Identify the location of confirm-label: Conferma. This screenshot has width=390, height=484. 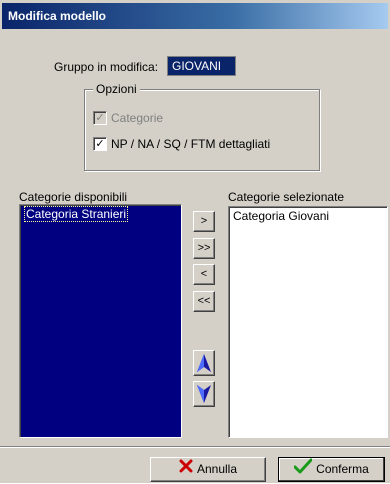
(342, 469).